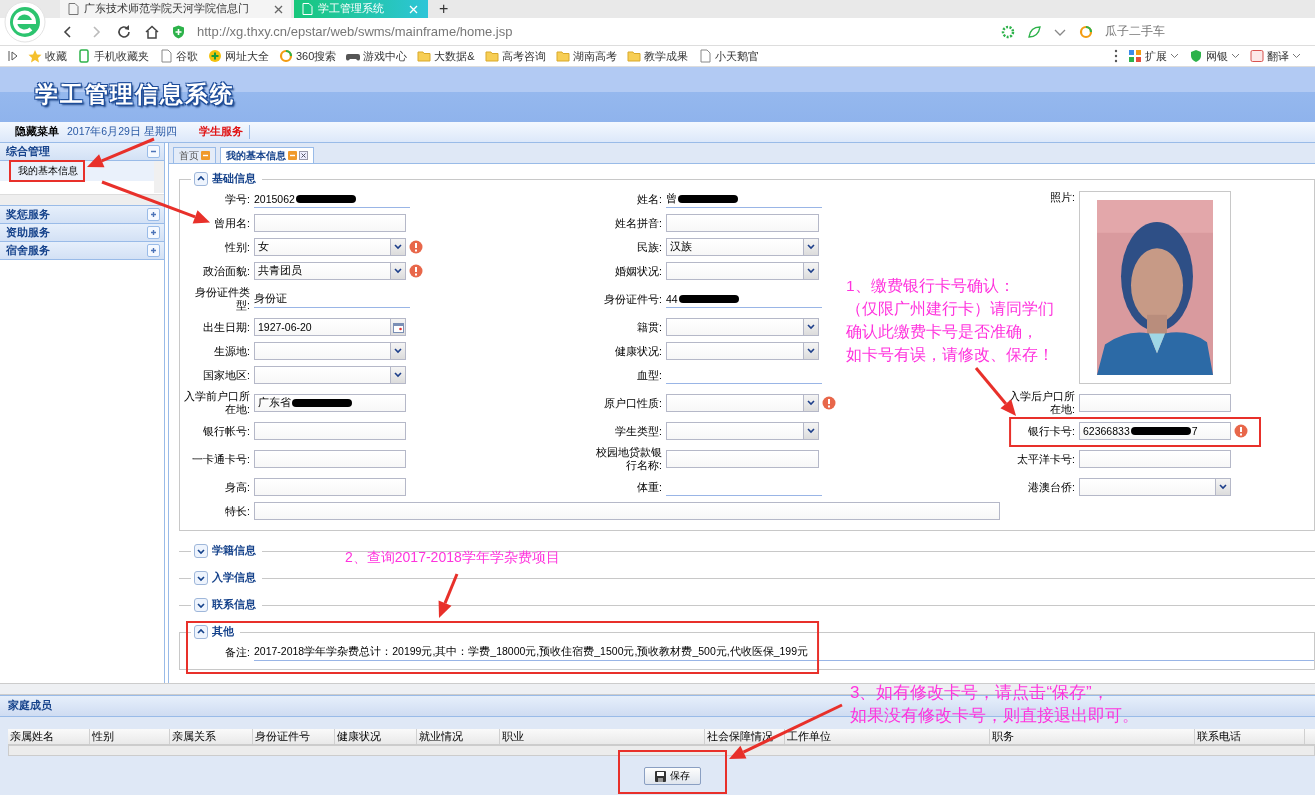  Describe the element at coordinates (82, 233) in the screenshot. I see `sidebar-group: 资助服务` at that location.